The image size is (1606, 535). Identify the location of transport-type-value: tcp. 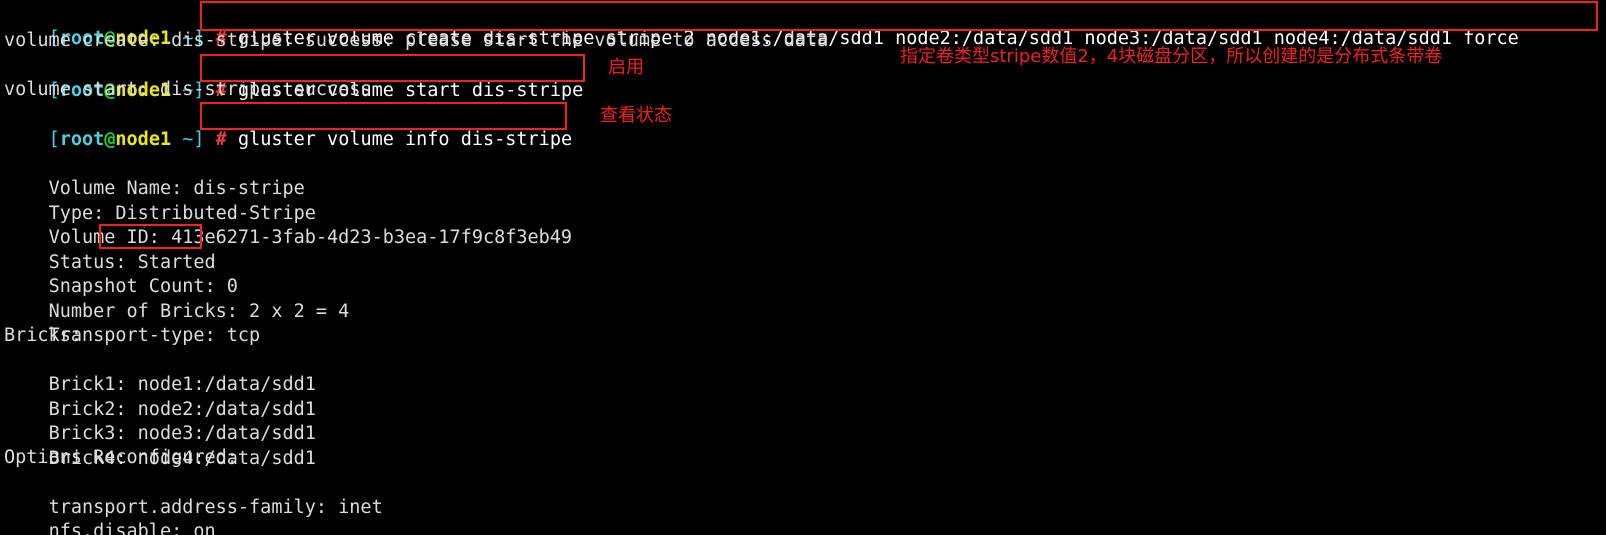
(243, 335).